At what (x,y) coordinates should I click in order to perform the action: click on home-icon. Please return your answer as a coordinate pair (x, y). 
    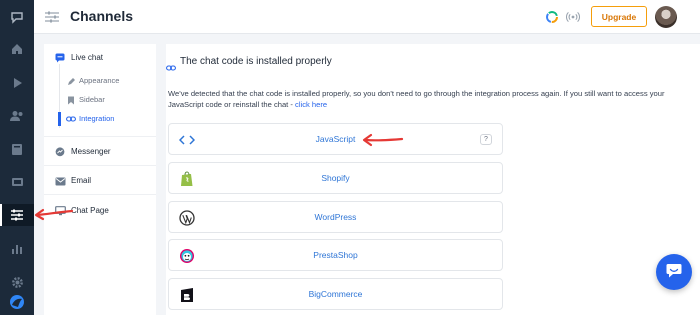
    Looking at the image, I should click on (17, 49).